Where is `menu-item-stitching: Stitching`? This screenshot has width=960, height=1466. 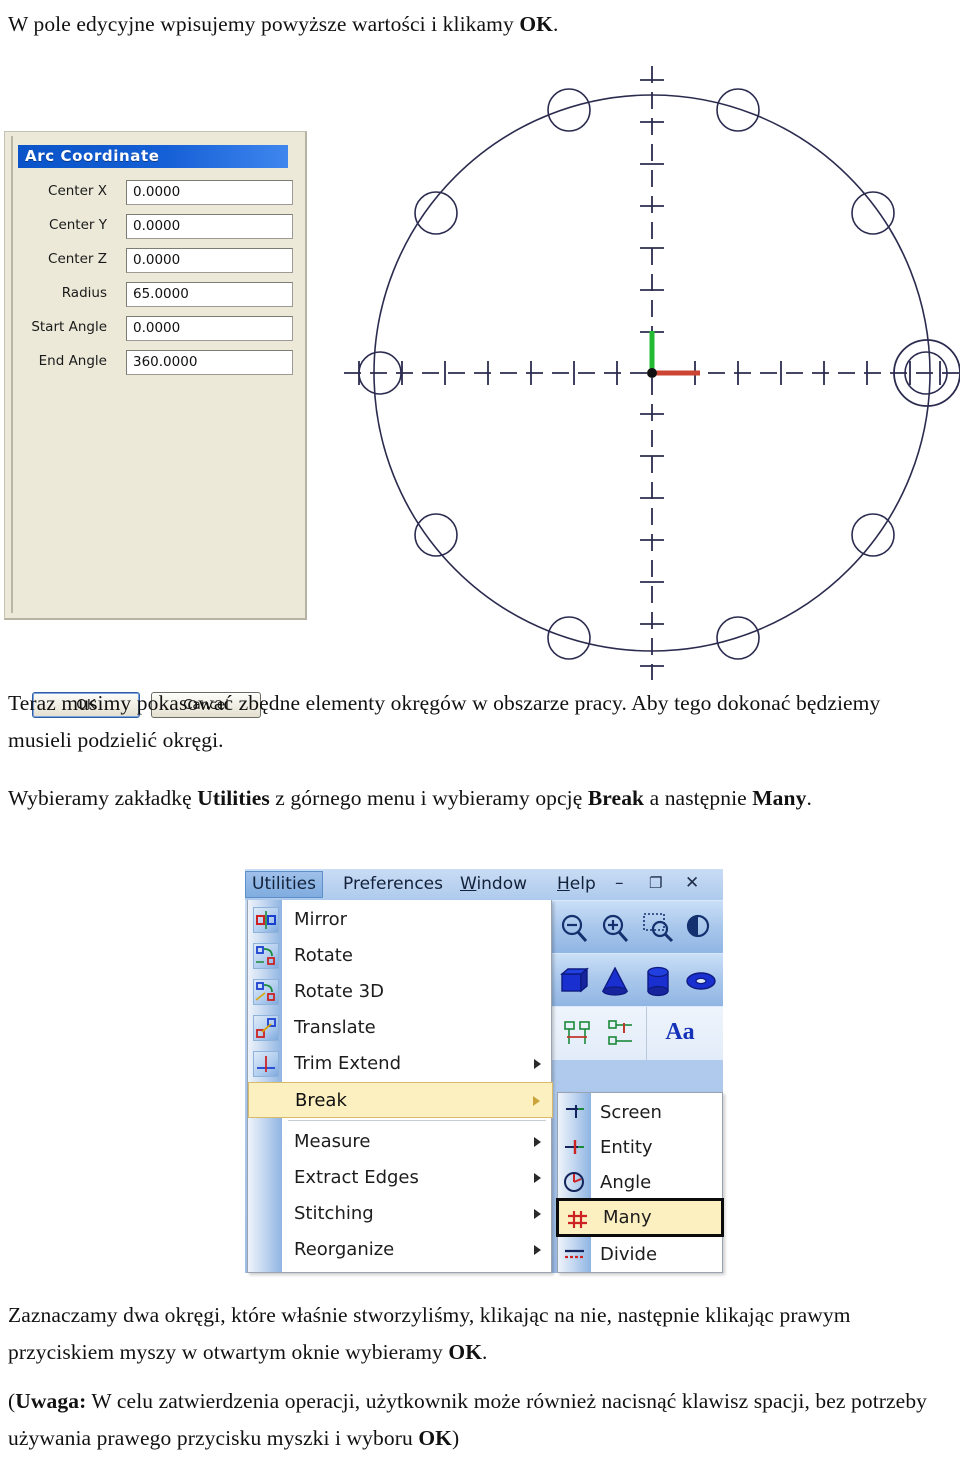
menu-item-stitching: Stitching is located at coordinates (400, 1214).